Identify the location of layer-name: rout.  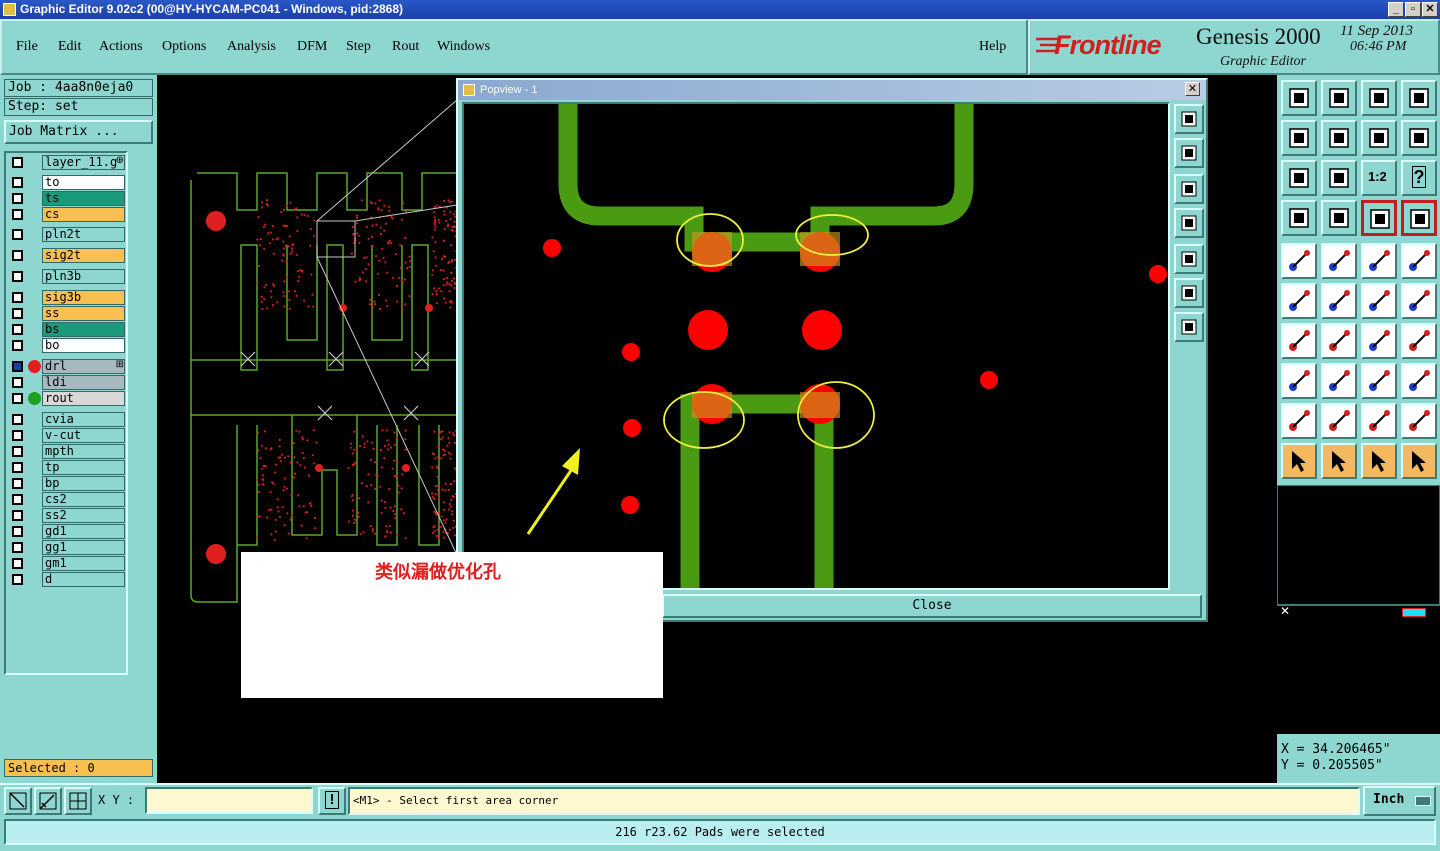
(83, 398).